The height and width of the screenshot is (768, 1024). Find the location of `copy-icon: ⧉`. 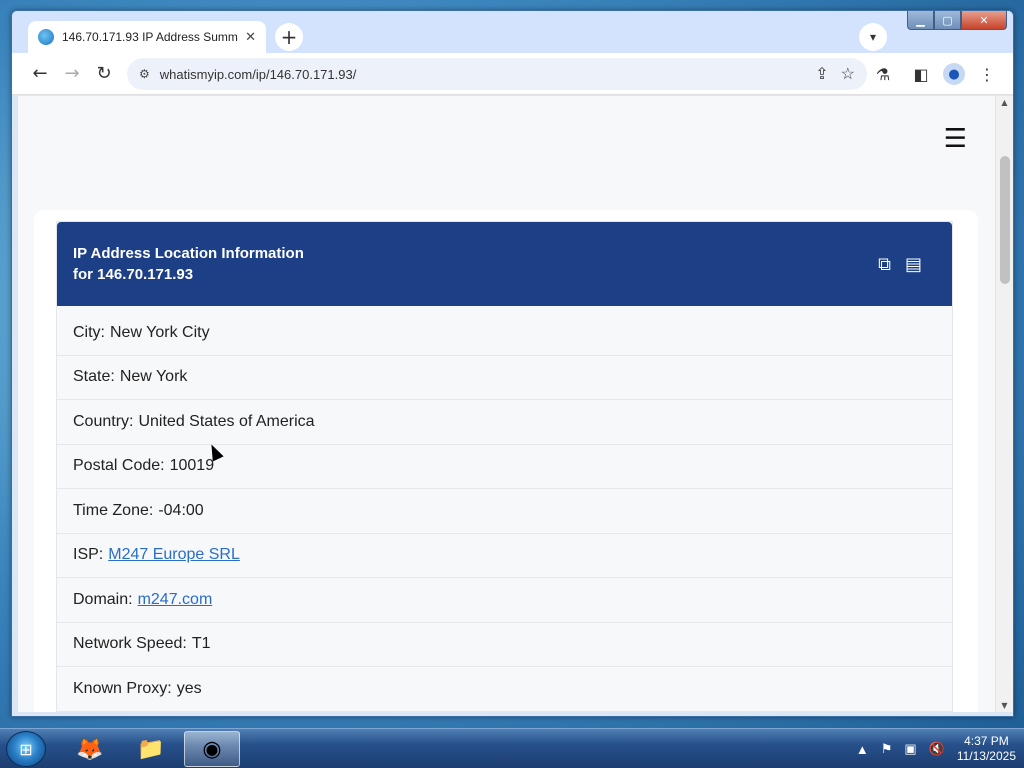

copy-icon: ⧉ is located at coordinates (884, 264).